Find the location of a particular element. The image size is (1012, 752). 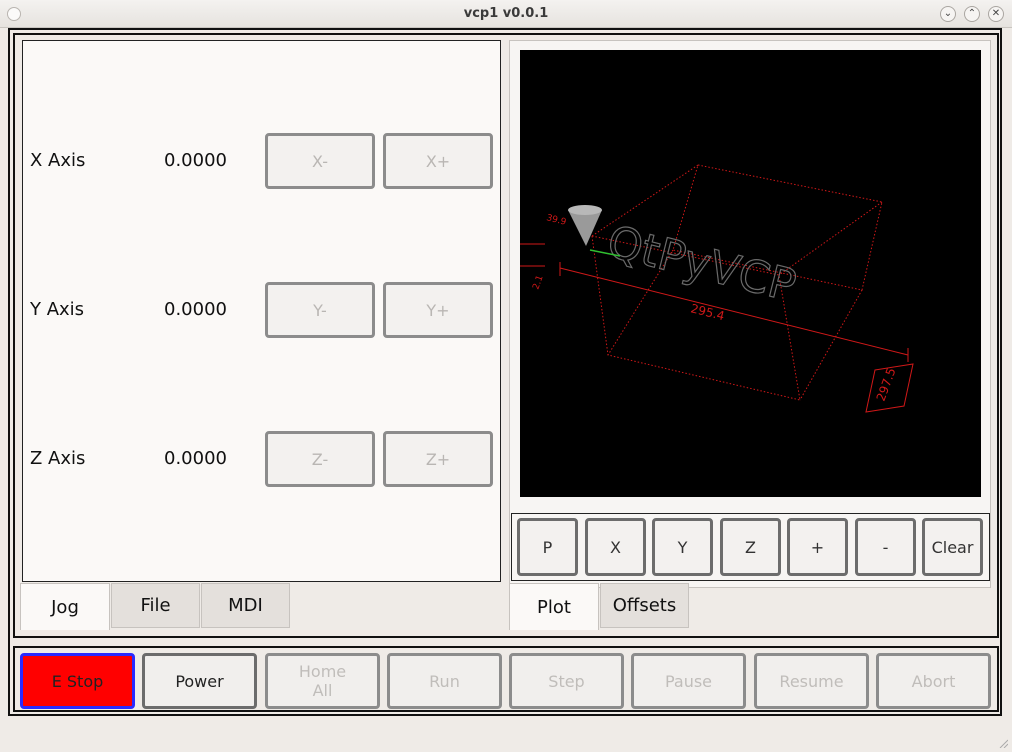

view-y-button: Y is located at coordinates (682, 547).